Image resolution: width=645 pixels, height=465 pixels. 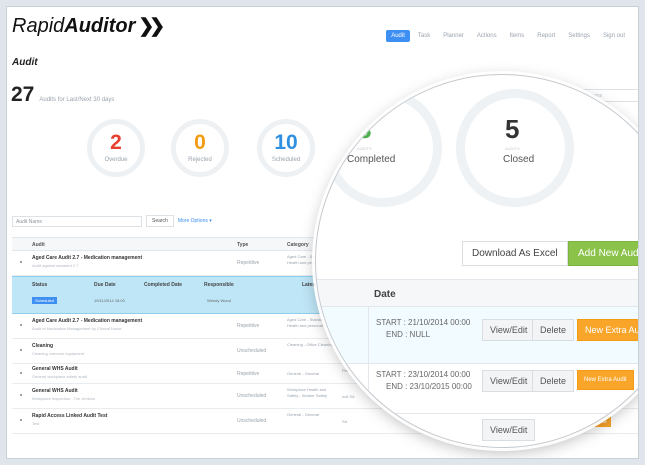 I want to click on add-audit-task-button: Add New Audit Task, so click(x=603, y=253).